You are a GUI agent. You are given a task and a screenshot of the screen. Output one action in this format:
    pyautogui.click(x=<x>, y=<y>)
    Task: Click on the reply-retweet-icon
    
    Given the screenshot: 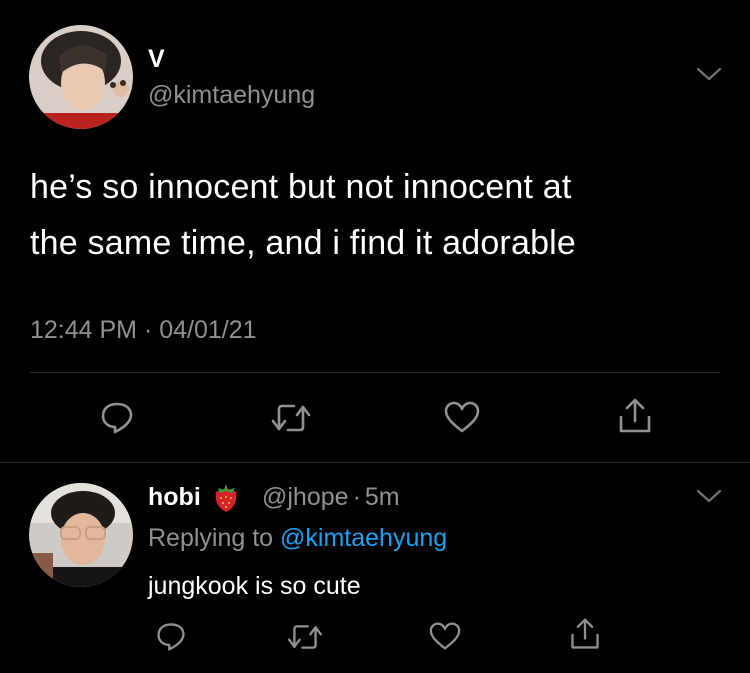 What is the action you would take?
    pyautogui.click(x=305, y=637)
    